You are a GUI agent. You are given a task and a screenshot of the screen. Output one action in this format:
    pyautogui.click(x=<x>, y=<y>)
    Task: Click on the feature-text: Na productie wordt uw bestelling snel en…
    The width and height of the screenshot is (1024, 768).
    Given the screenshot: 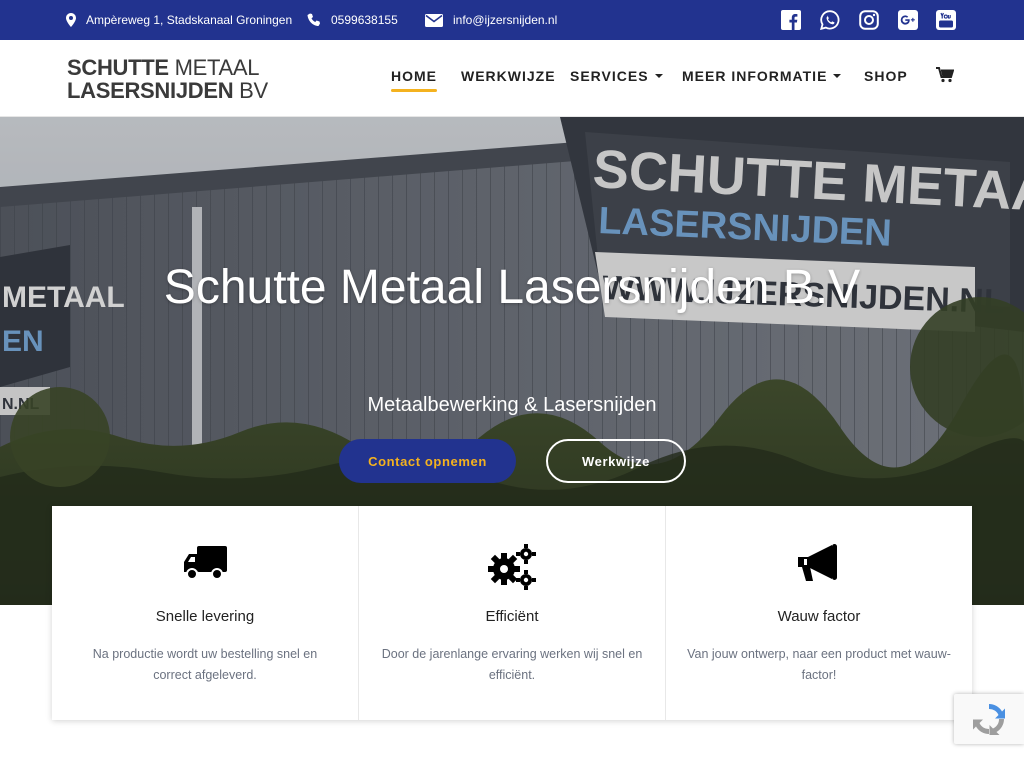 What is the action you would take?
    pyautogui.click(x=205, y=664)
    